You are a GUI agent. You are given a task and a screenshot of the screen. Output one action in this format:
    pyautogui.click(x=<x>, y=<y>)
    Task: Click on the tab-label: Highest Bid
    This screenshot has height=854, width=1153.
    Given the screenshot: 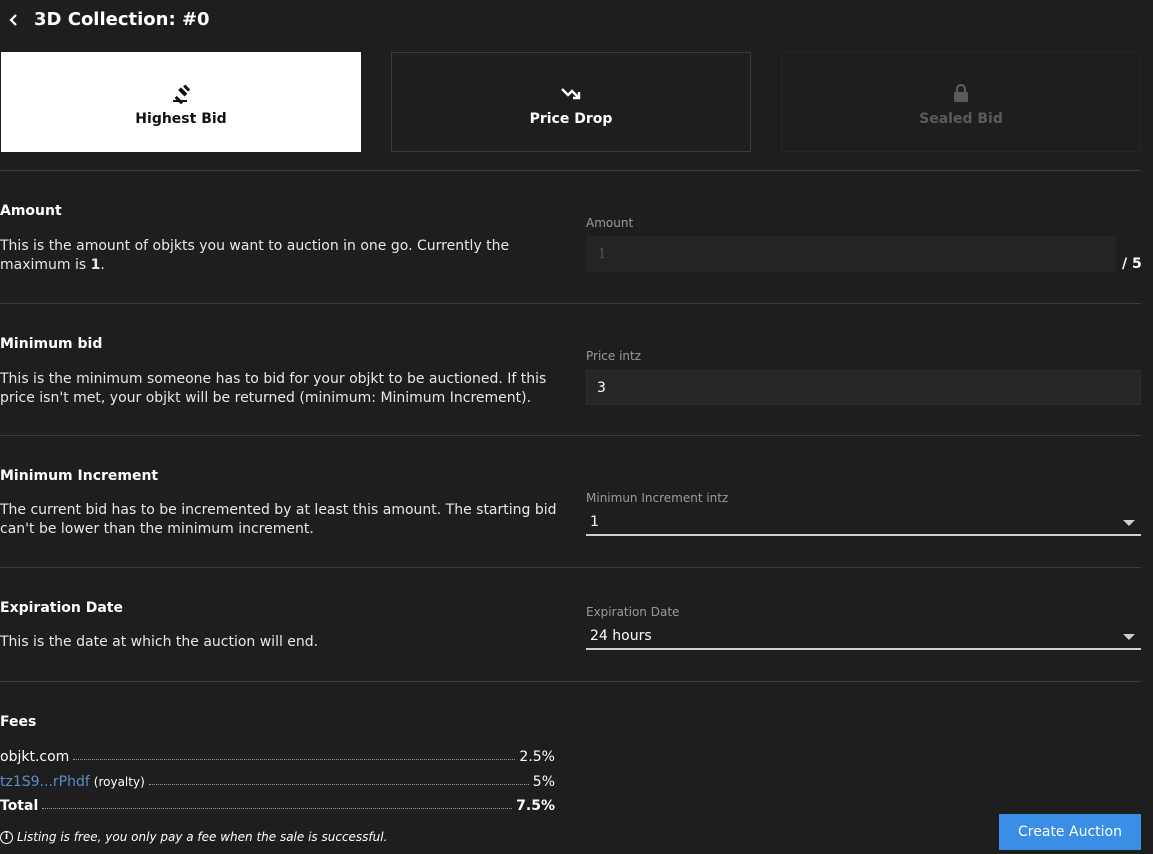 What is the action you would take?
    pyautogui.click(x=181, y=119)
    